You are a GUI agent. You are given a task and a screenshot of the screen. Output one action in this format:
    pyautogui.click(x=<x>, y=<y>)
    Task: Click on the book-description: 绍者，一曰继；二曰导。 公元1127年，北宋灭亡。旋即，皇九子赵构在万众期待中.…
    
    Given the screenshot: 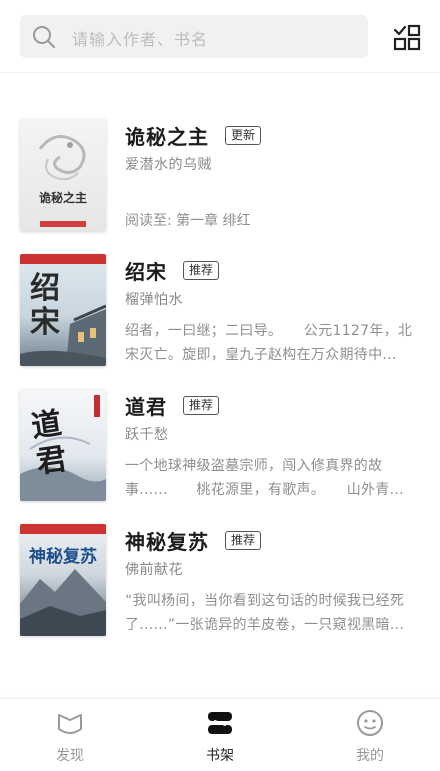 What is the action you would take?
    pyautogui.click(x=269, y=343)
    